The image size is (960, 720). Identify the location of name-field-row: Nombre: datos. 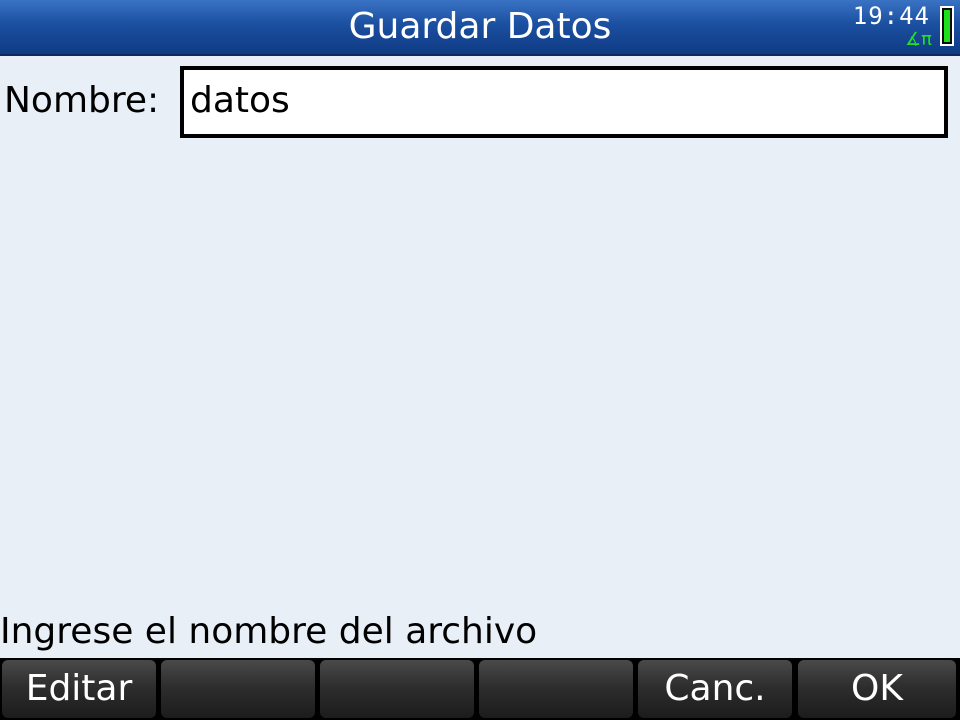
(480, 102).